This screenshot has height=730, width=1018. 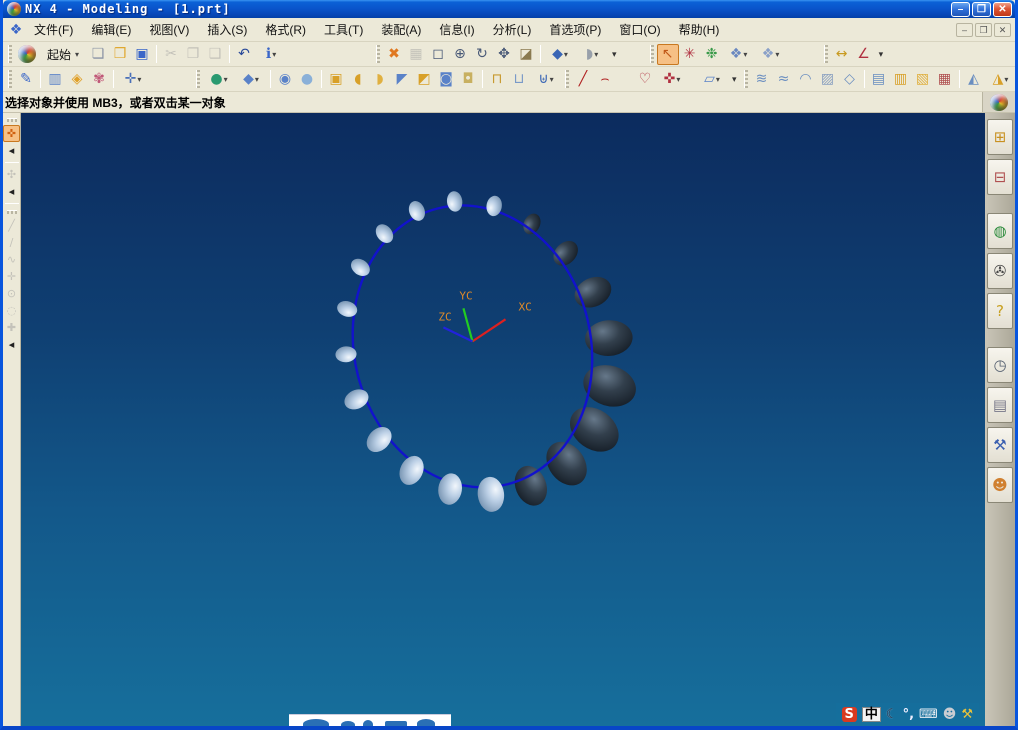 What do you see at coordinates (27, 54) in the screenshot?
I see `nx-logo-button` at bounding box center [27, 54].